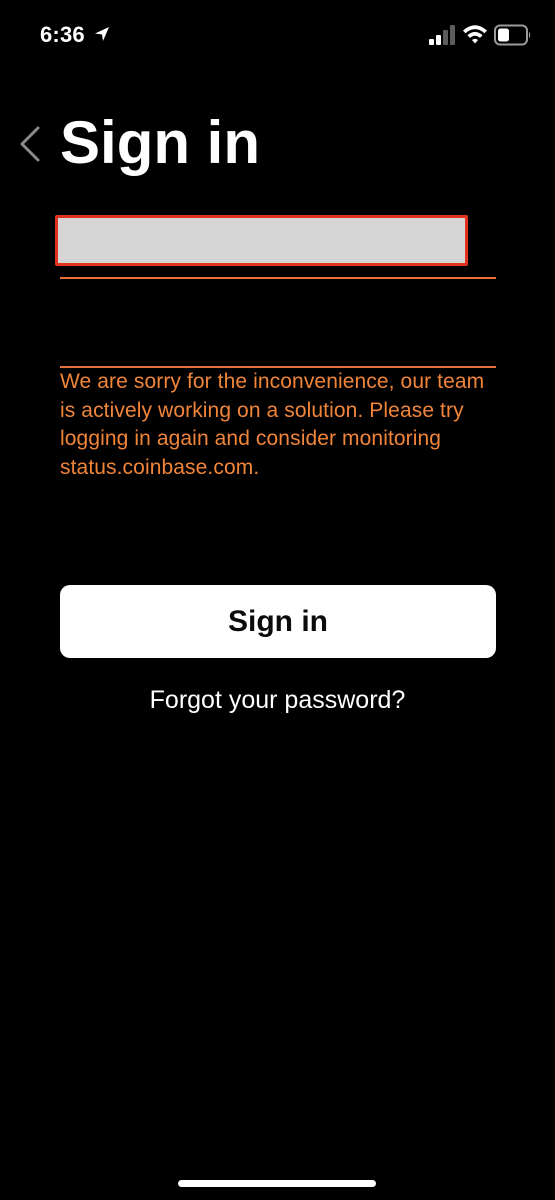  What do you see at coordinates (277, 1183) in the screenshot?
I see `home-indicator` at bounding box center [277, 1183].